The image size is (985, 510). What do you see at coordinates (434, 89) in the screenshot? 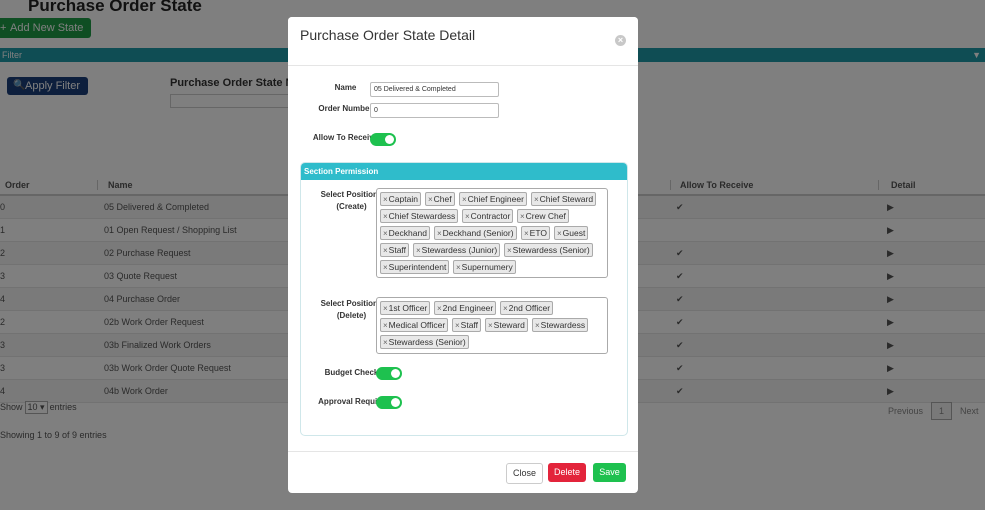
I see `name-field: 05 Delivered & Completed` at bounding box center [434, 89].